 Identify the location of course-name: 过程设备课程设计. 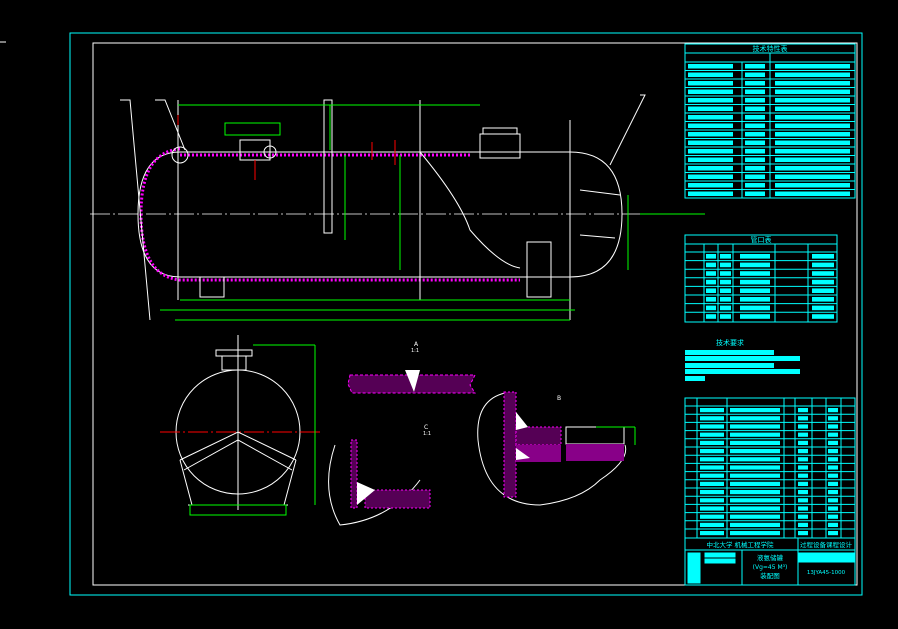
(826, 544).